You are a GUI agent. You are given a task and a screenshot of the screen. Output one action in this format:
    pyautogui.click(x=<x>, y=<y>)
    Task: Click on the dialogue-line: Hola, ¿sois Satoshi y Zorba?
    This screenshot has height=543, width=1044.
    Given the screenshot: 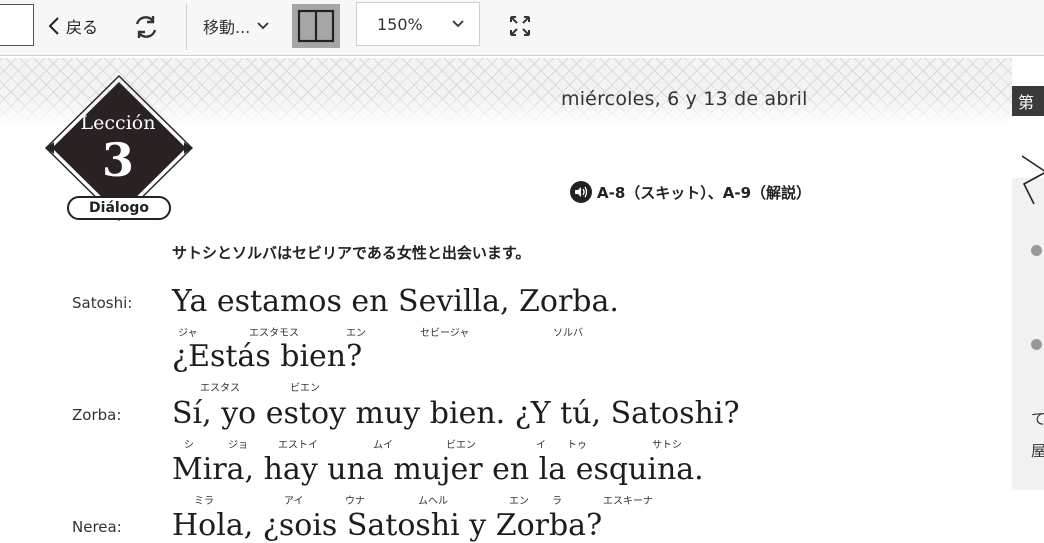 What is the action you would take?
    pyautogui.click(x=387, y=525)
    